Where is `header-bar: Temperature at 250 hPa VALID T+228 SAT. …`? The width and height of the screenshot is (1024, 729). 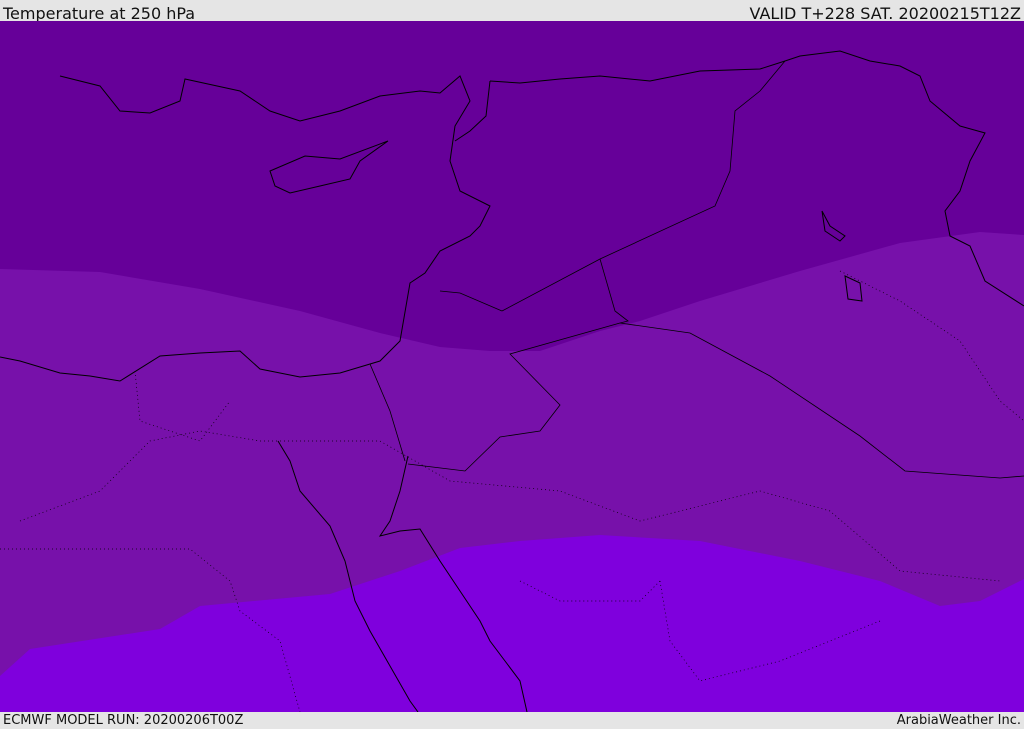 header-bar: Temperature at 250 hPa VALID T+228 SAT. … is located at coordinates (512, 11).